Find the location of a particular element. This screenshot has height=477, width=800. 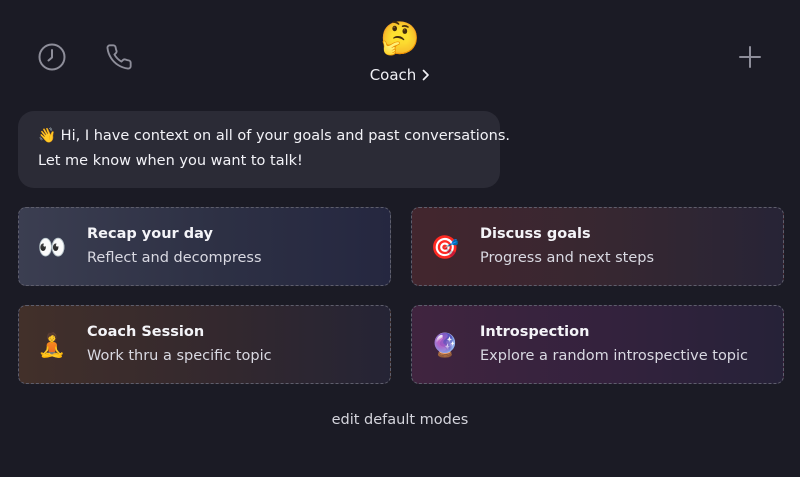

mode-description: Explore a random introspective topic is located at coordinates (614, 356).